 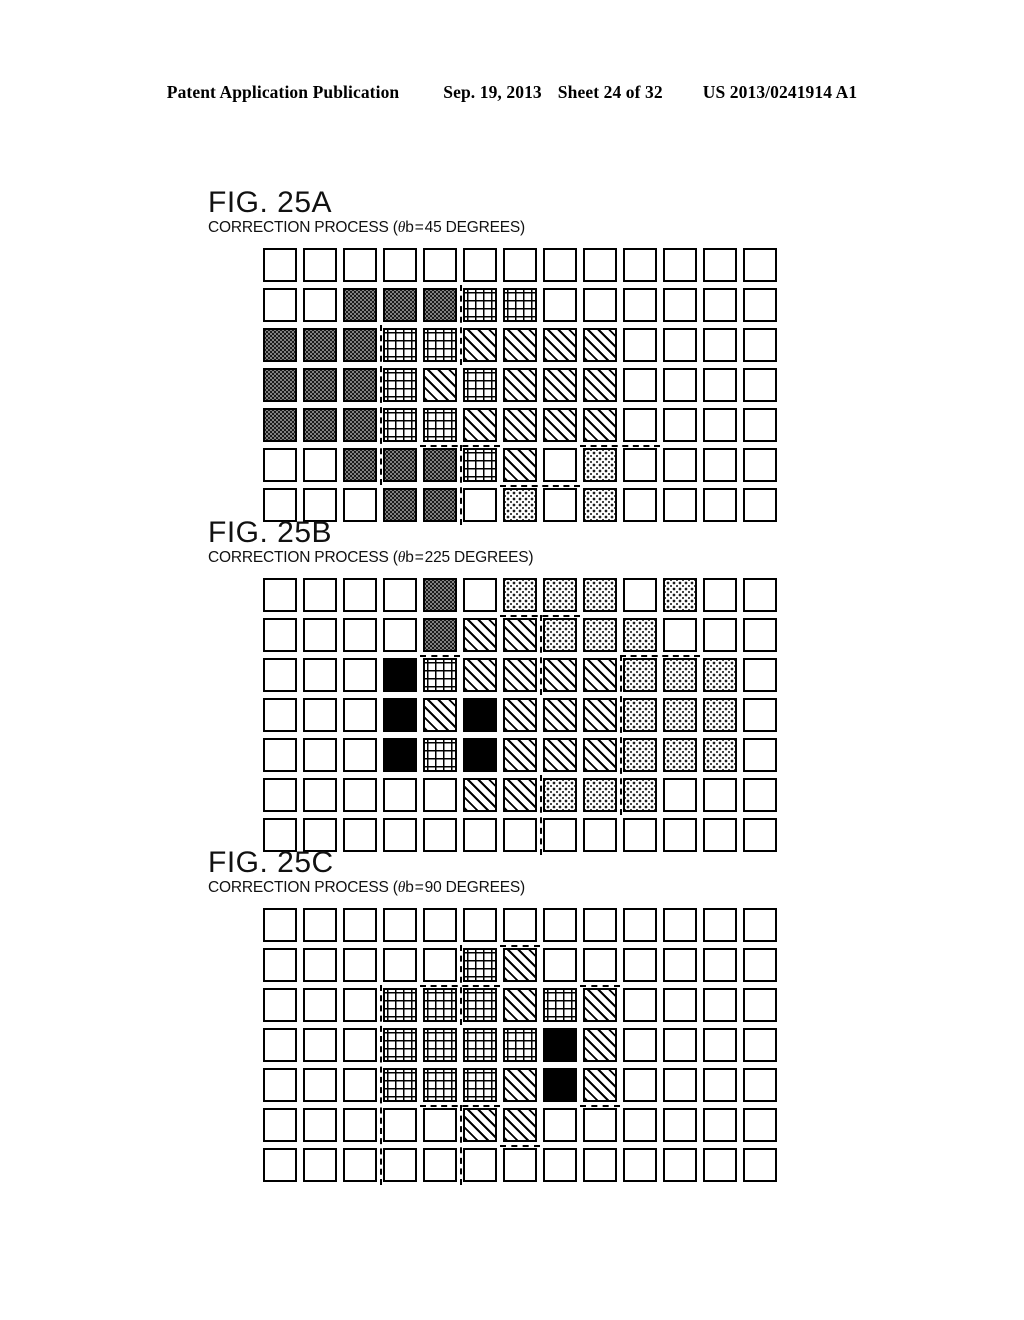 I want to click on fig-25a-subtitle: CORRECTION PROCESS (θb = 45 DEGREES), so click(x=366, y=228).